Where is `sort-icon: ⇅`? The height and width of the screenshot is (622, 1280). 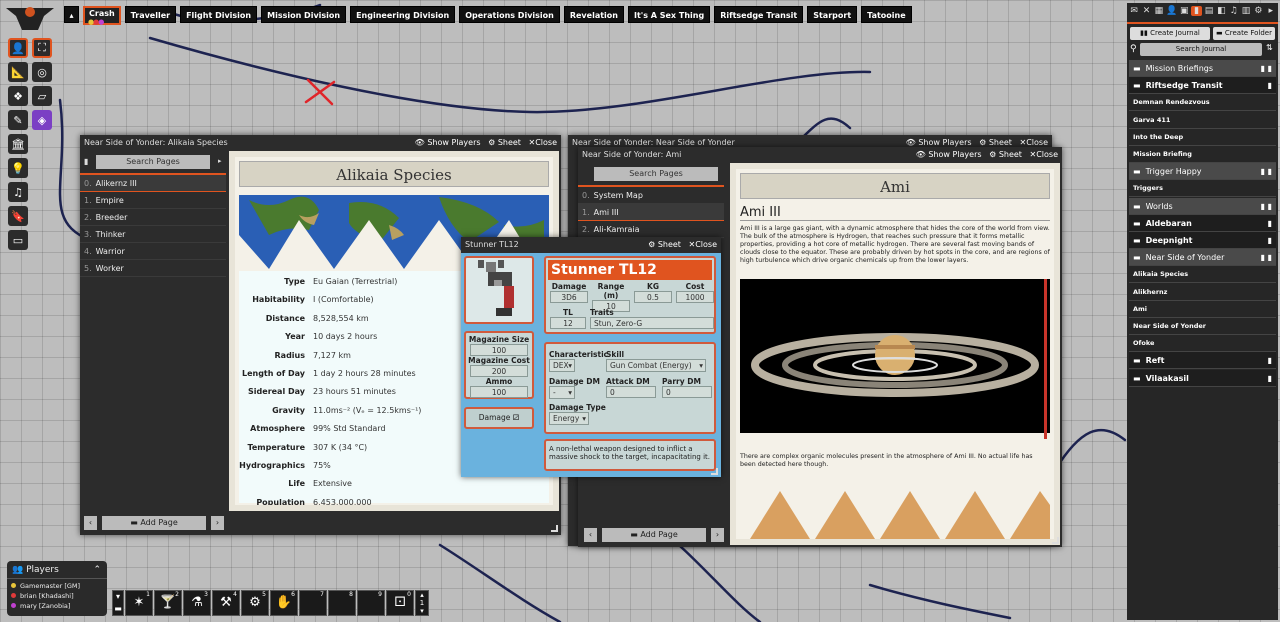 sort-icon: ⇅ is located at coordinates (1269, 47).